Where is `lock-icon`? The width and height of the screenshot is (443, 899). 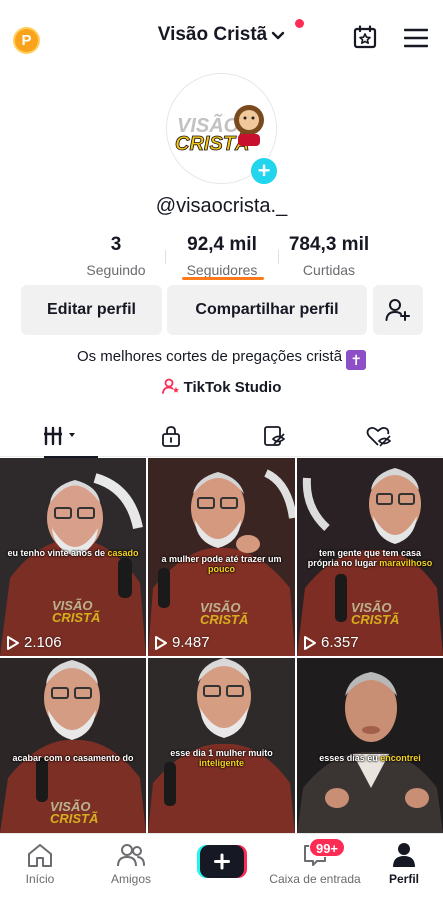
lock-icon is located at coordinates (171, 436).